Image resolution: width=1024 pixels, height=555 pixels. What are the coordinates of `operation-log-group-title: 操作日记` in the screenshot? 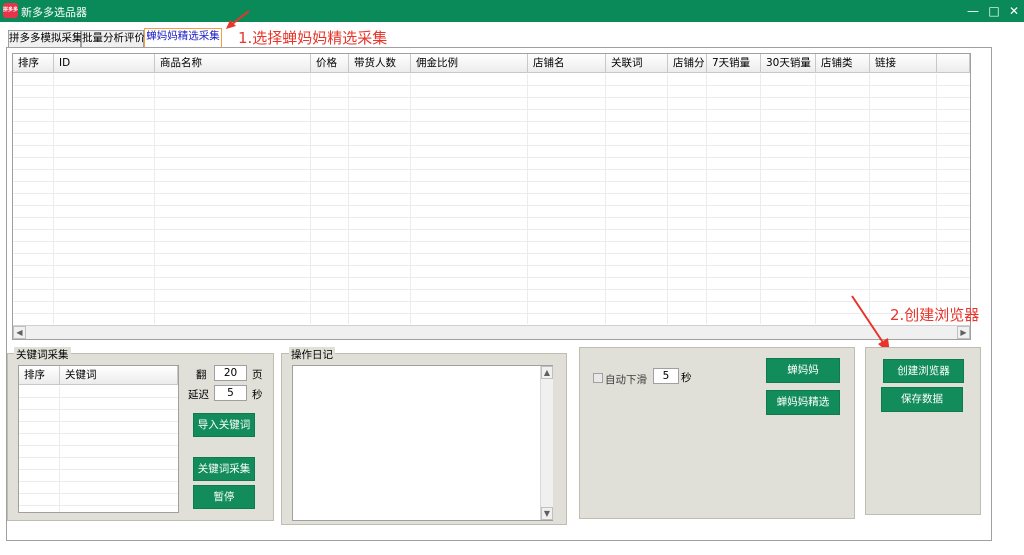 It's located at (312, 354).